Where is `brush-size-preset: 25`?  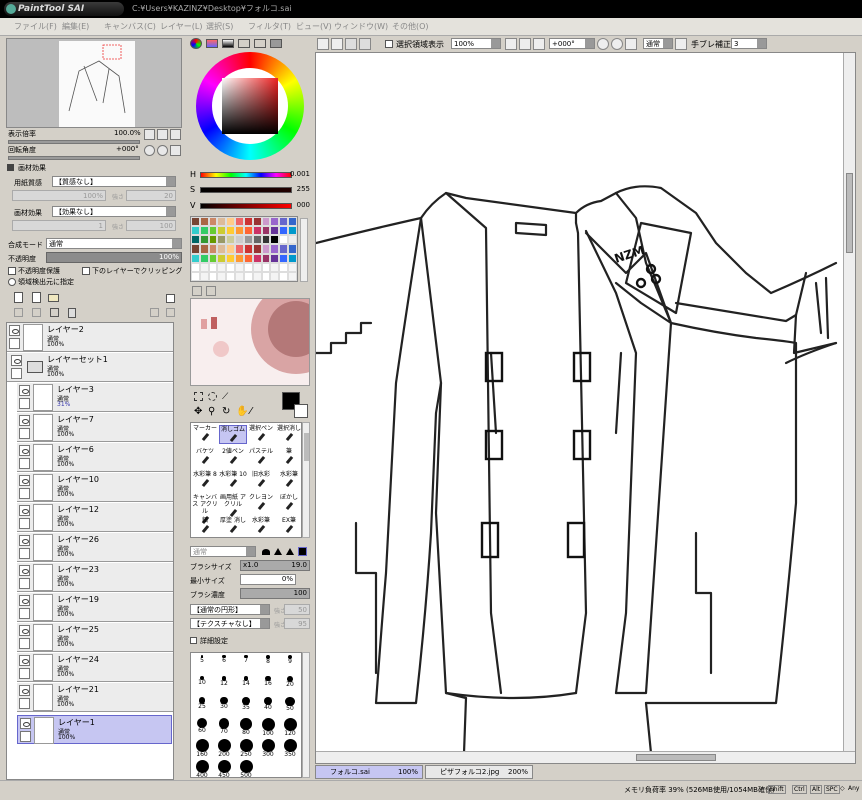
brush-size-preset: 25 is located at coordinates (202, 706).